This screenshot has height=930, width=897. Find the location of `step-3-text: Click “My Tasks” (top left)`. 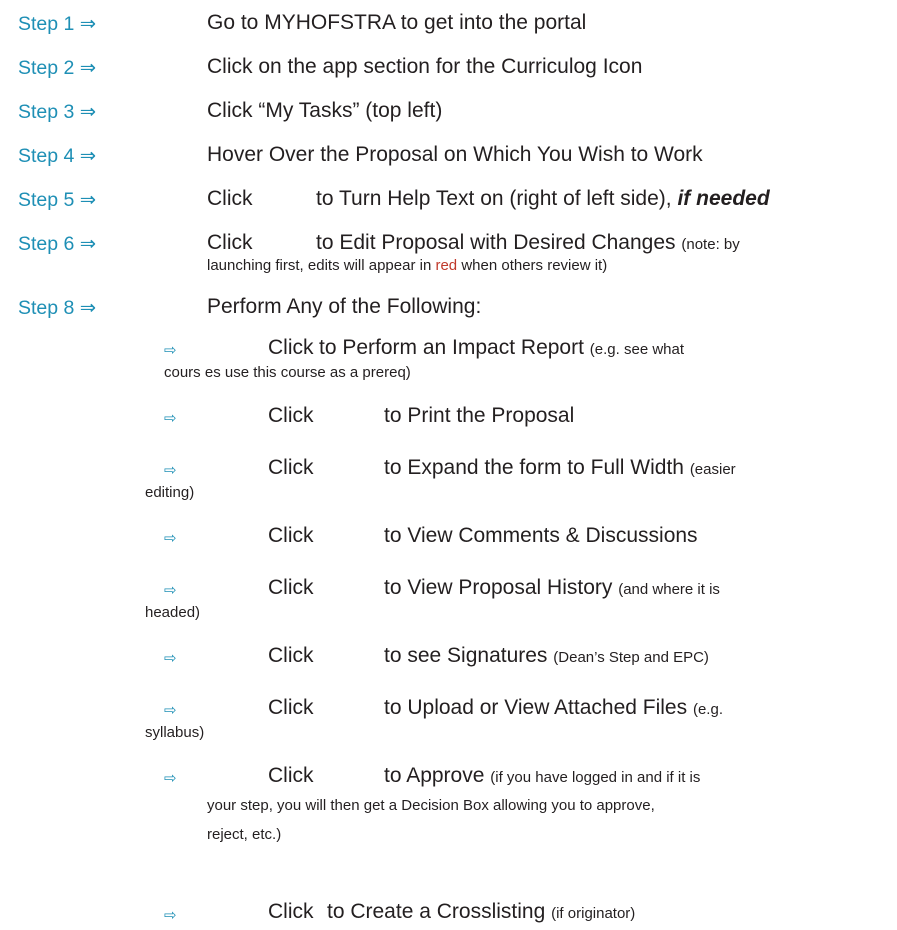

step-3-text: Click “My Tasks” (top left) is located at coordinates (325, 110).